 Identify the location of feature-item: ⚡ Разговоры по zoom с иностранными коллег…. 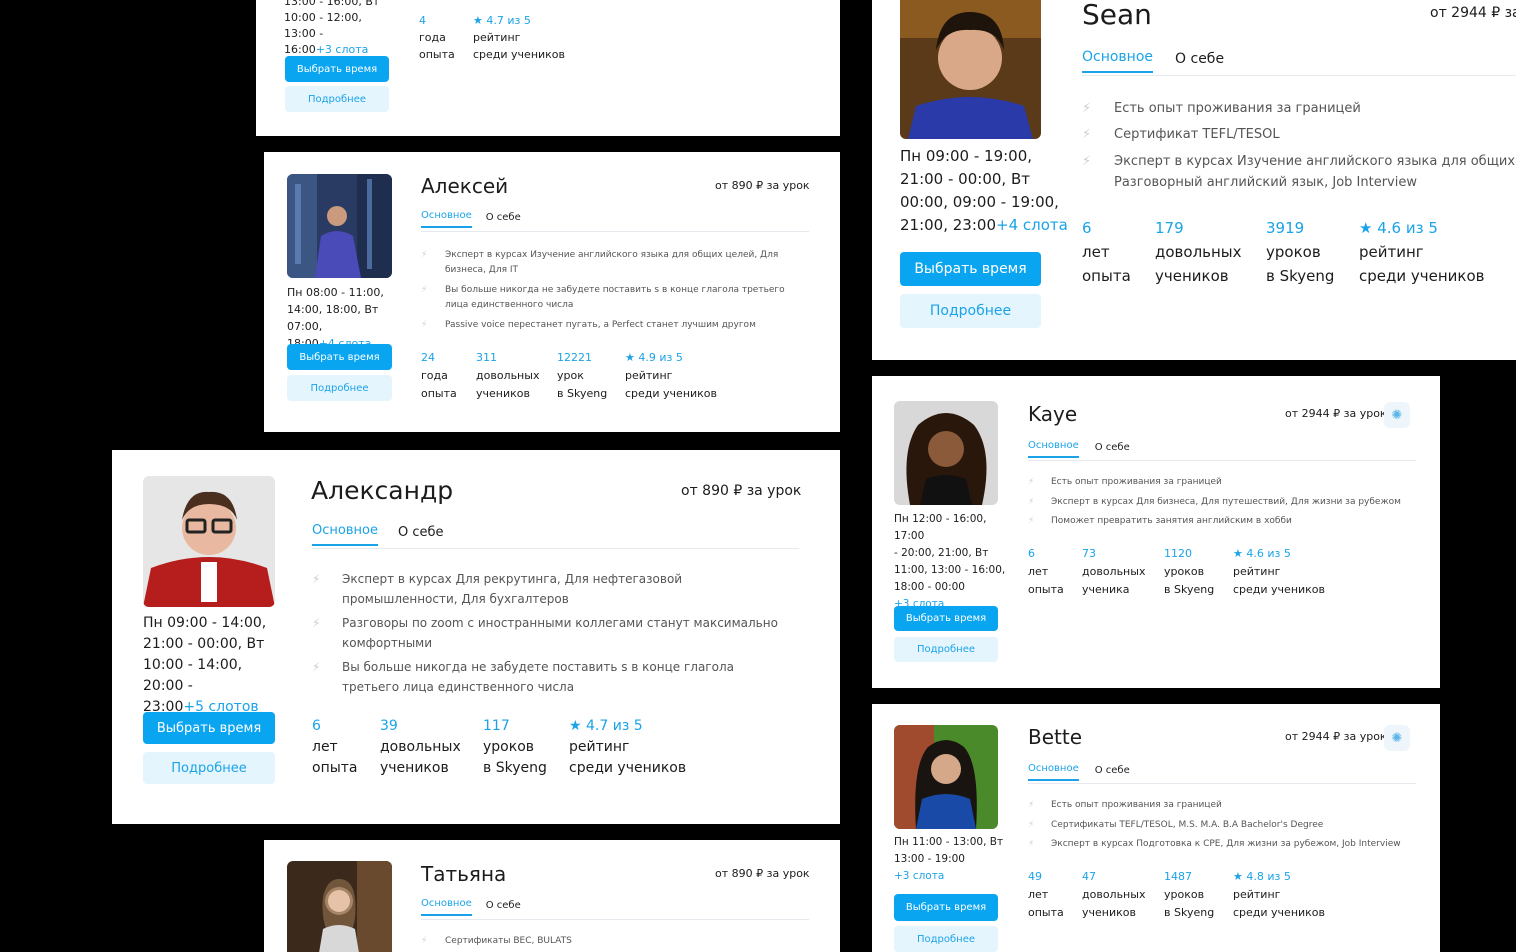
(552, 633).